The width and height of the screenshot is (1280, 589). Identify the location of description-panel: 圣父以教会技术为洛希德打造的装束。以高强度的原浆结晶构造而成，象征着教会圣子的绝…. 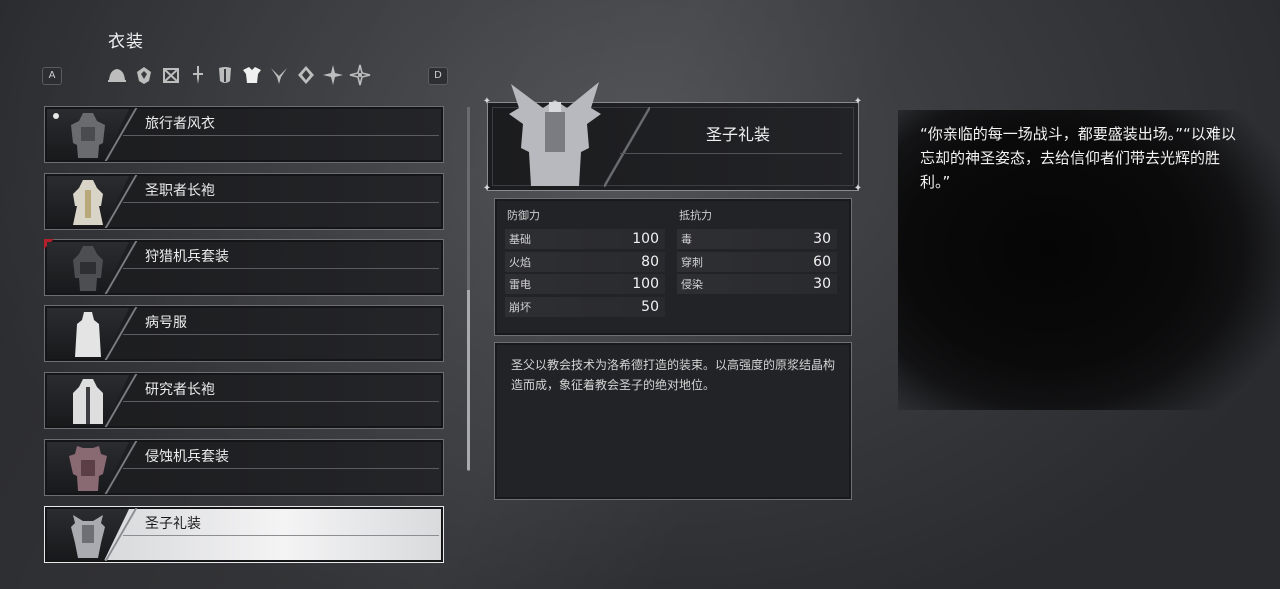
(673, 421).